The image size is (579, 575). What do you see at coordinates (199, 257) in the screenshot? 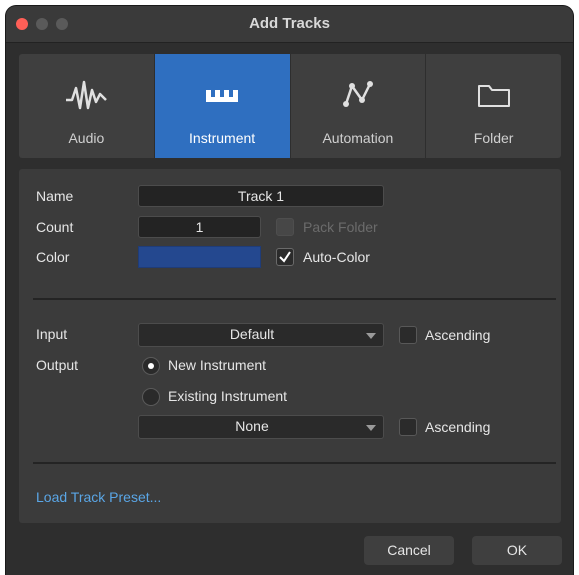
I see `color-swatch` at bounding box center [199, 257].